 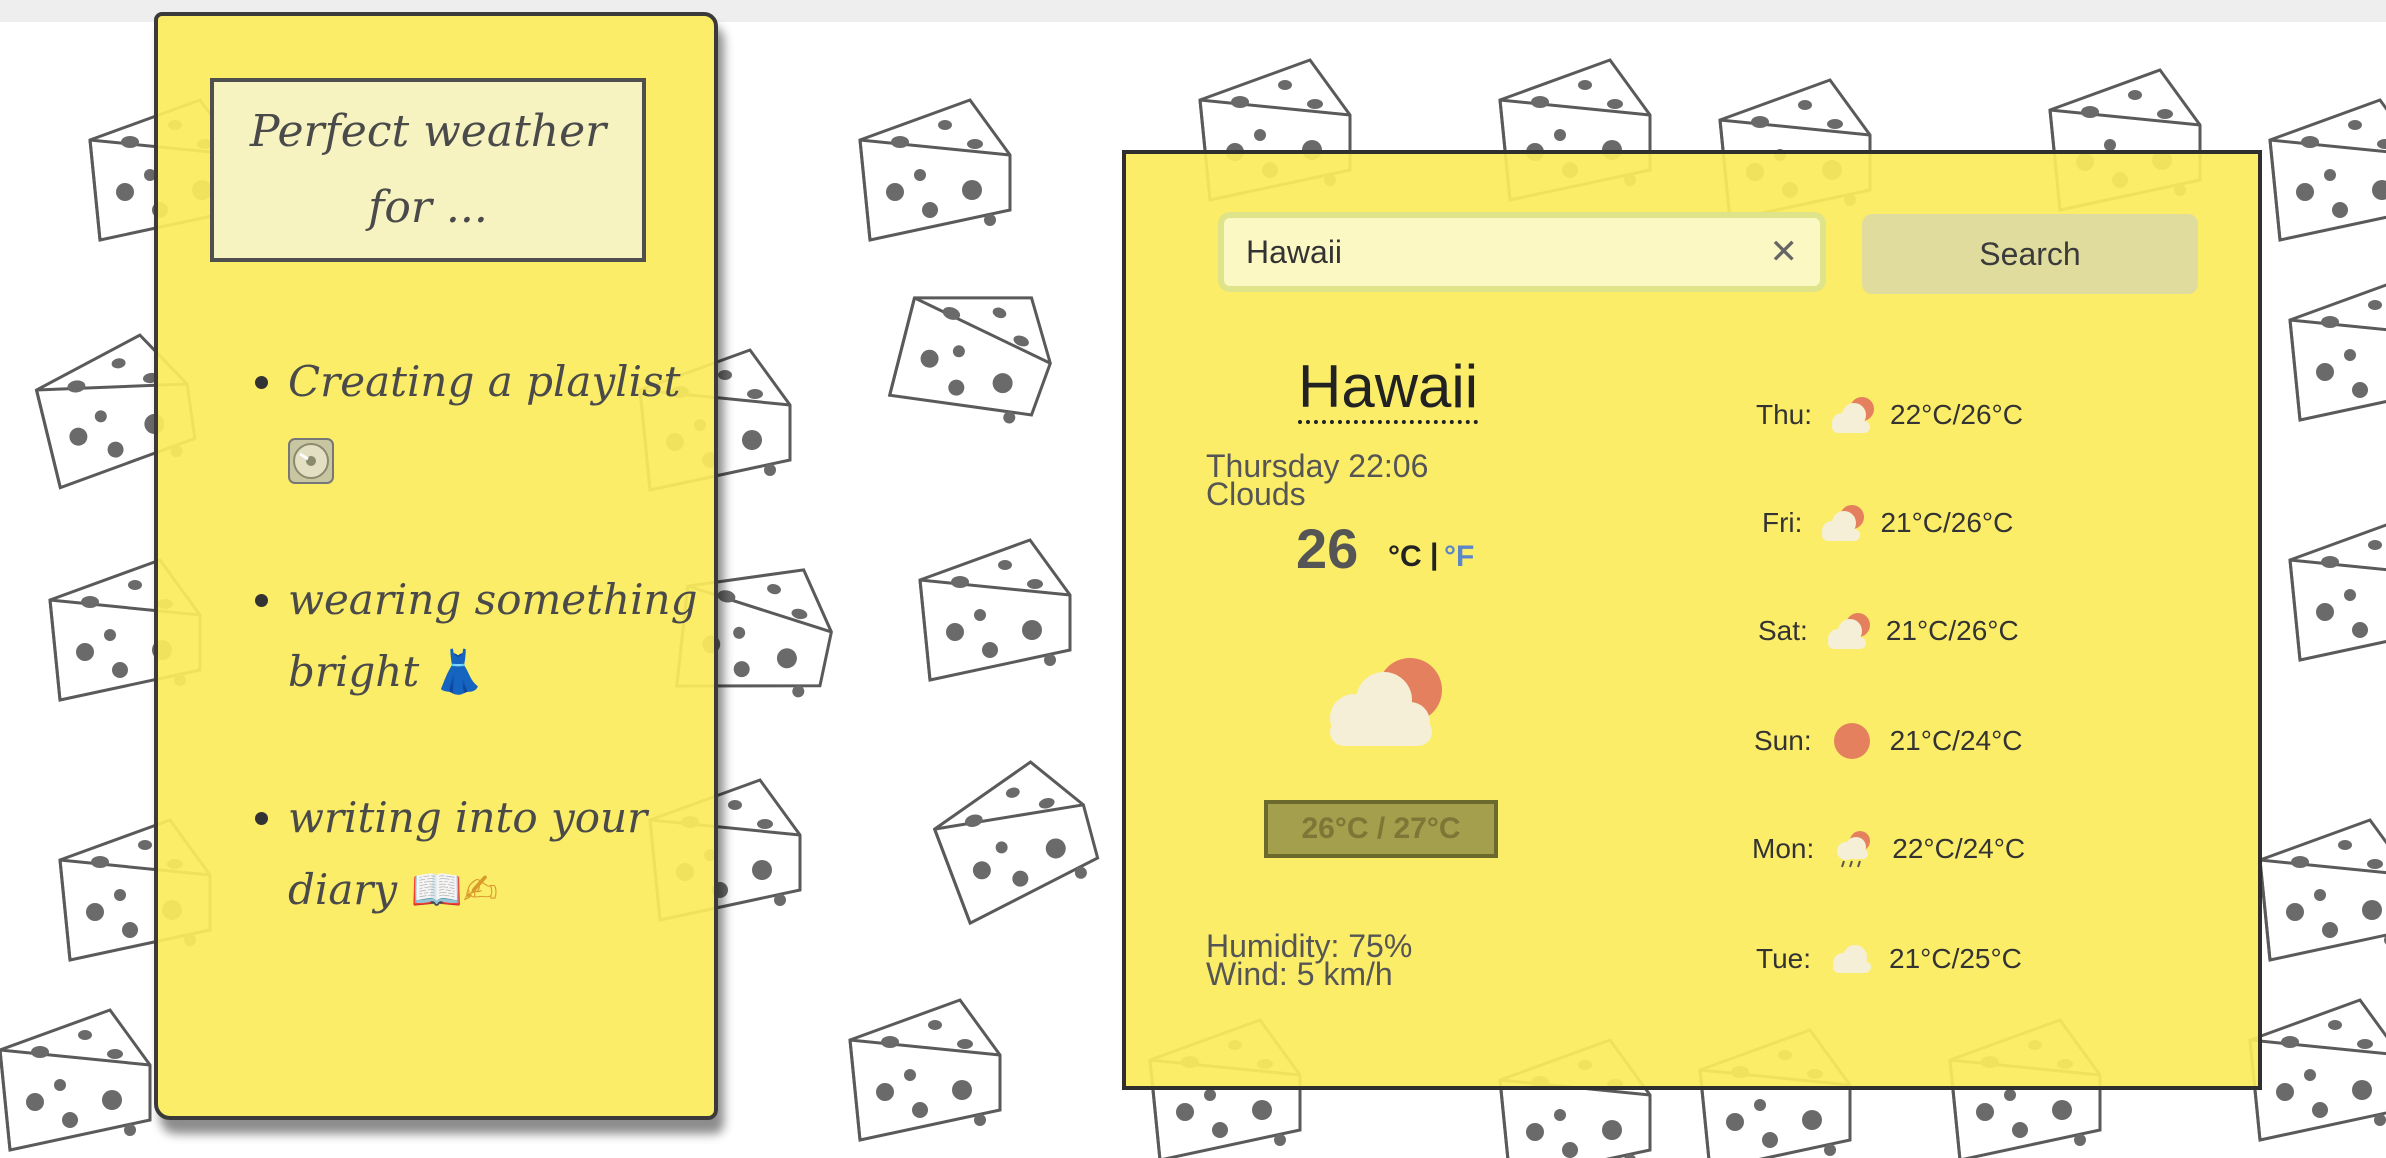 I want to click on list-item: writing into your diary 📖✍, so click(x=498, y=854).